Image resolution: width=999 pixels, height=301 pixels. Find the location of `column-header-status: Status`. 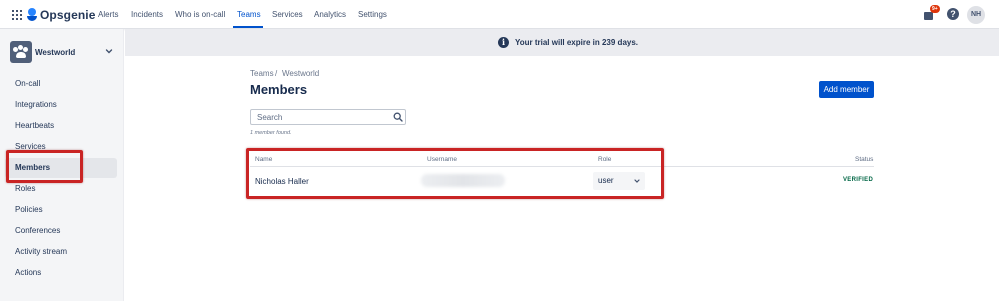

column-header-status: Status is located at coordinates (864, 159).